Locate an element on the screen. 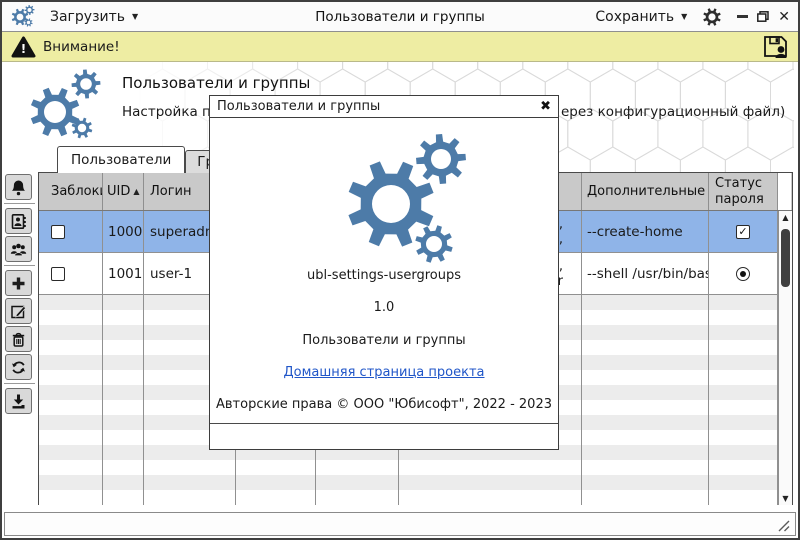  tab-users: Пользователи is located at coordinates (121, 159).